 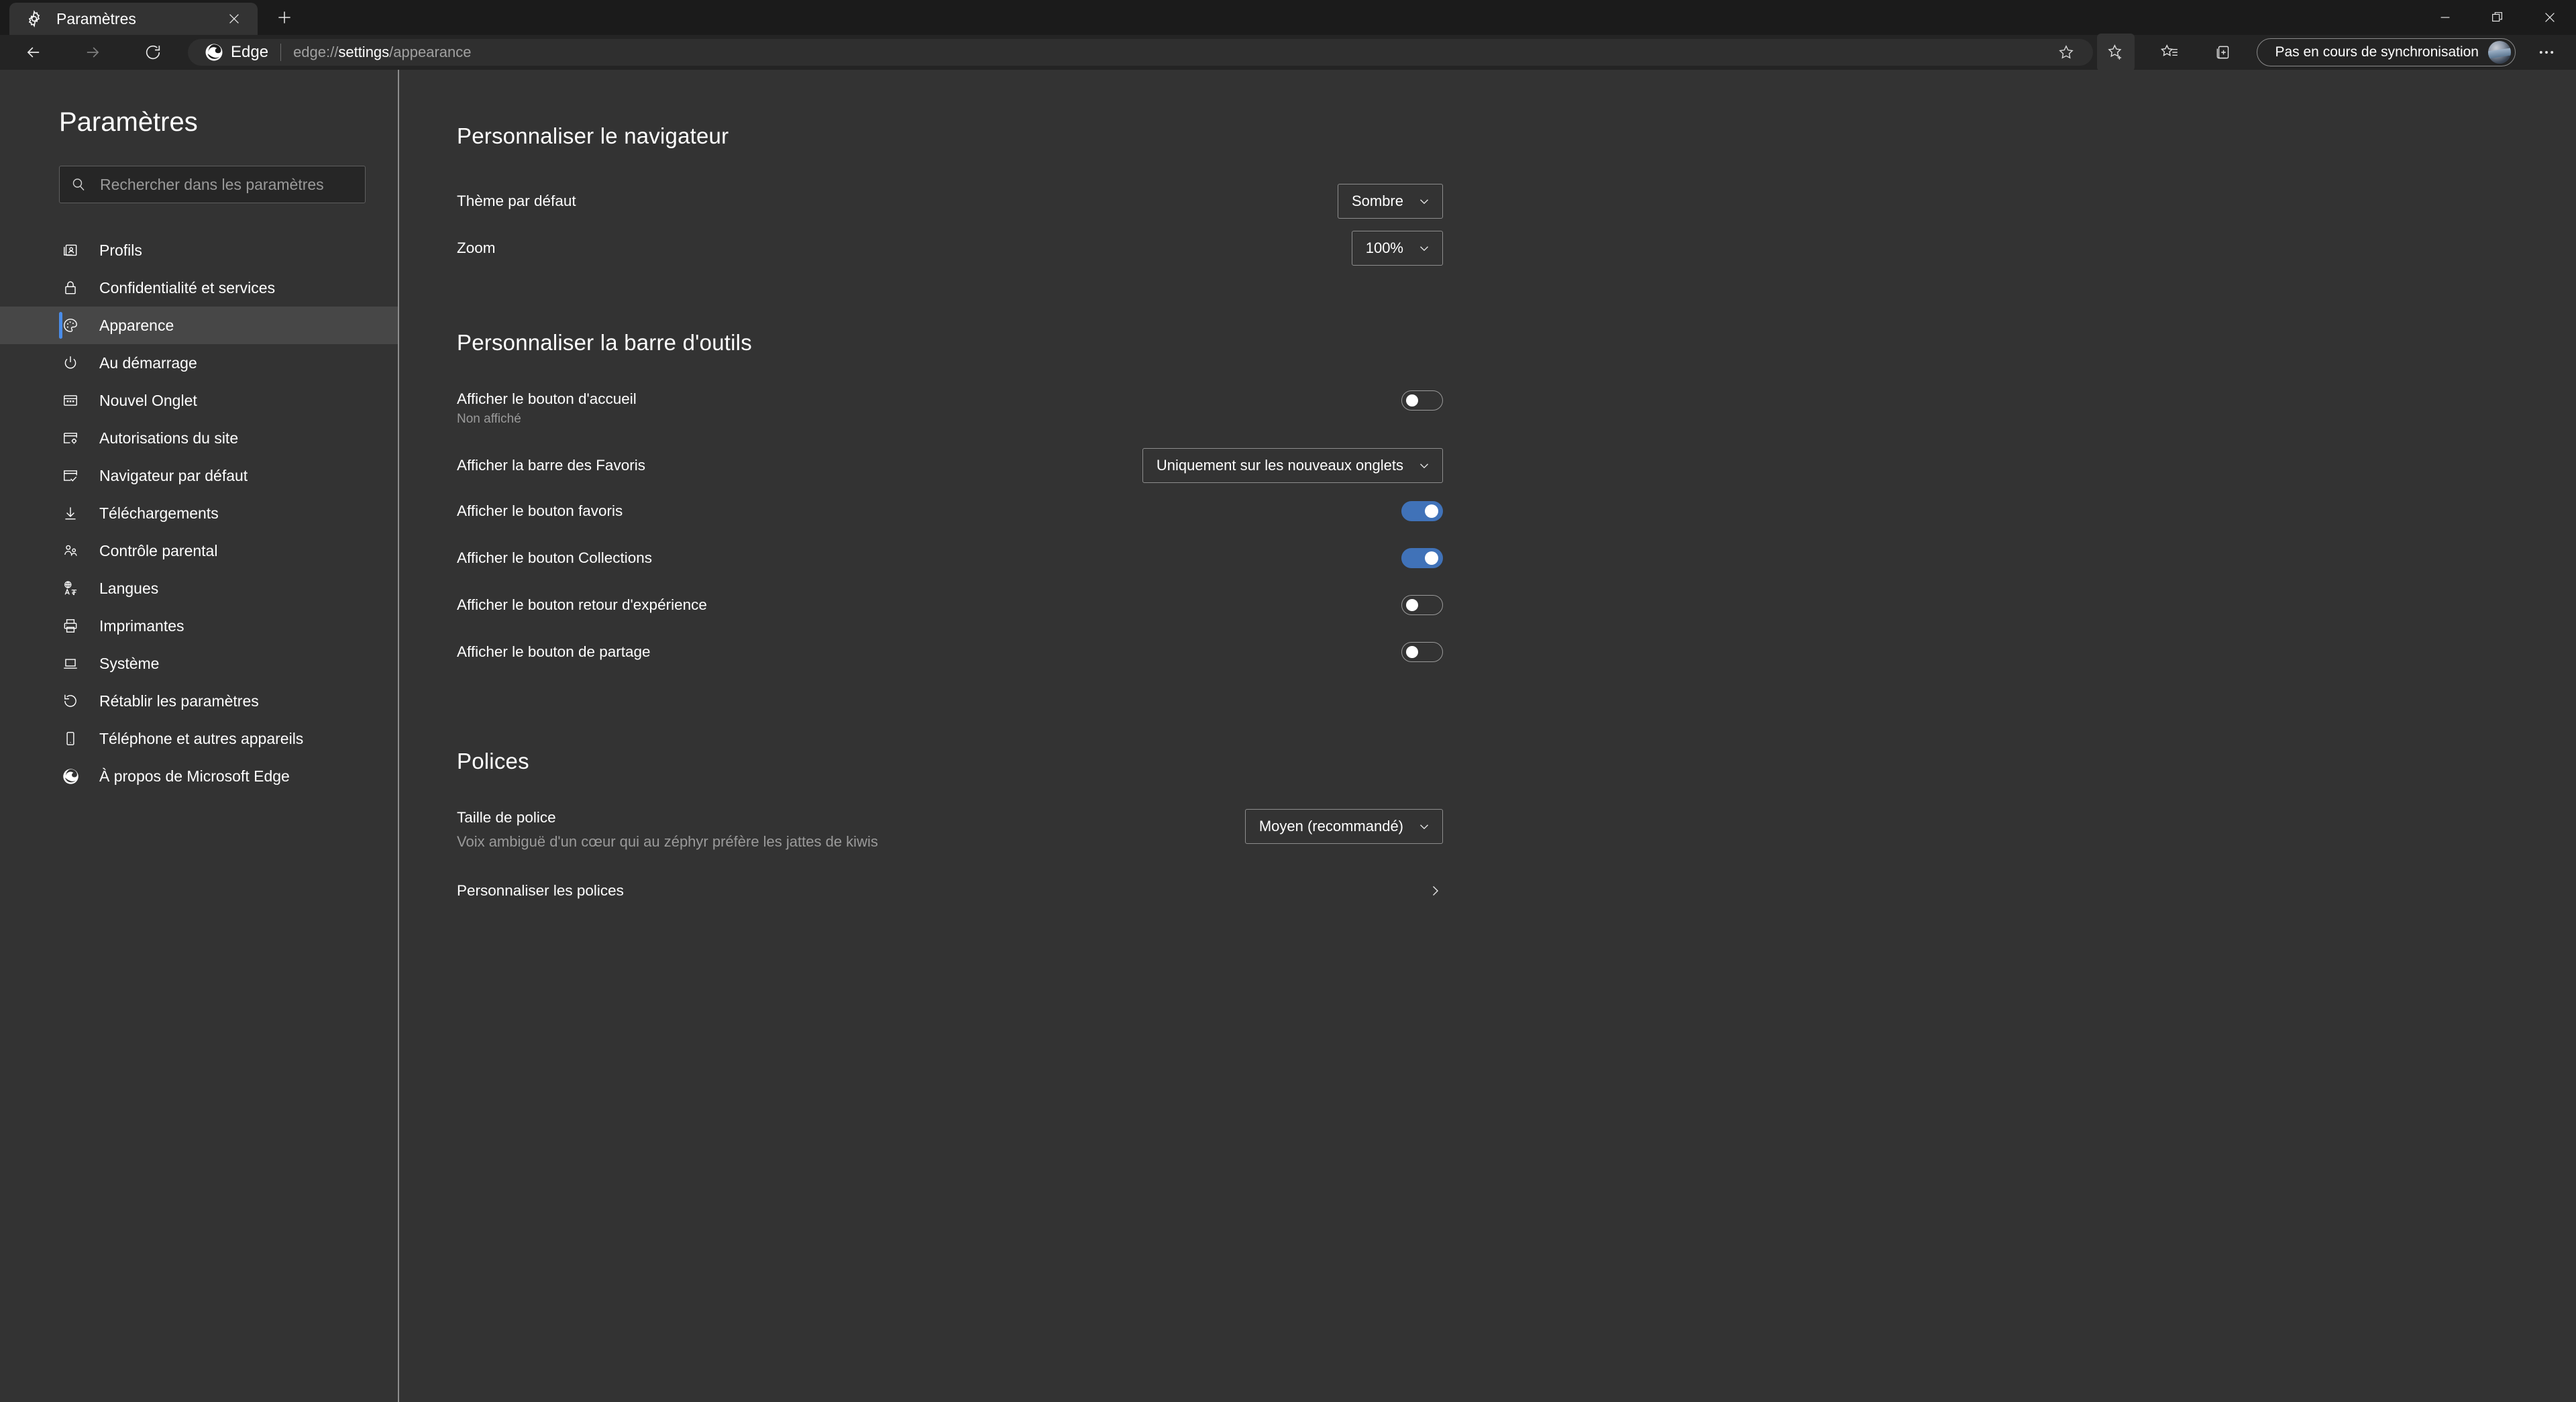 I want to click on languages-icon, so click(x=70, y=589).